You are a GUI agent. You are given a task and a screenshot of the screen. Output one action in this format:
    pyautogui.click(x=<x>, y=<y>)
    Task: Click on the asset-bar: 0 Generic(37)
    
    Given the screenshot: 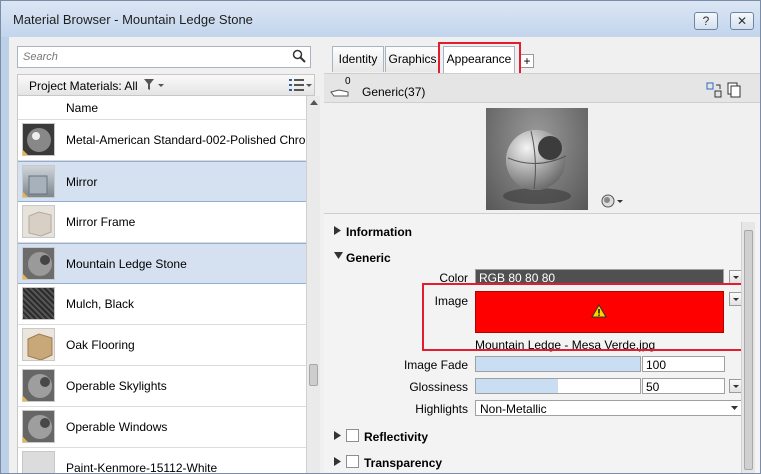 What is the action you would take?
    pyautogui.click(x=542, y=88)
    